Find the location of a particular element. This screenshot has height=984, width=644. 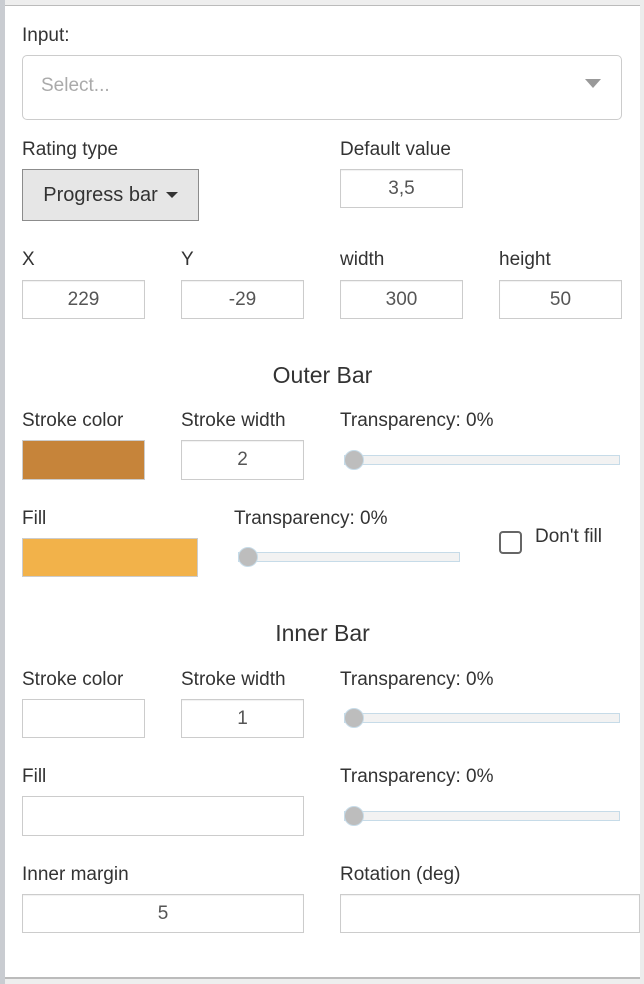

y-input is located at coordinates (242, 299).